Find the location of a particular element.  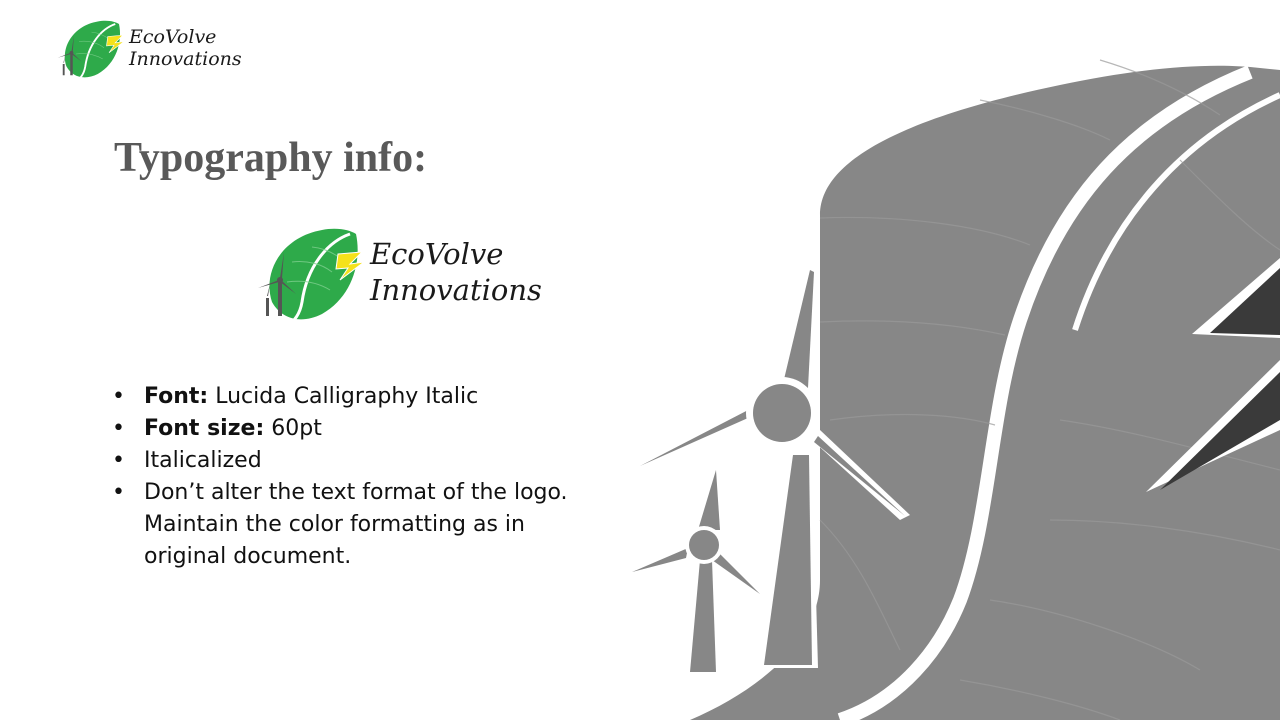

center-logo: EcoVolve Innovations is located at coordinates (412, 275).